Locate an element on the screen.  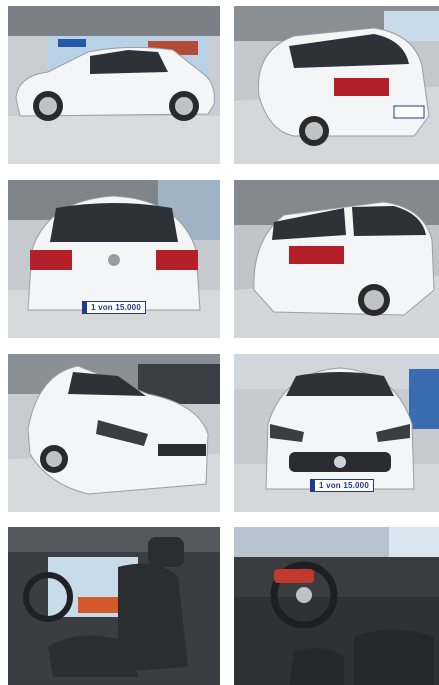
photo-front-view: 1 von 15.000 is located at coordinates (336, 433).